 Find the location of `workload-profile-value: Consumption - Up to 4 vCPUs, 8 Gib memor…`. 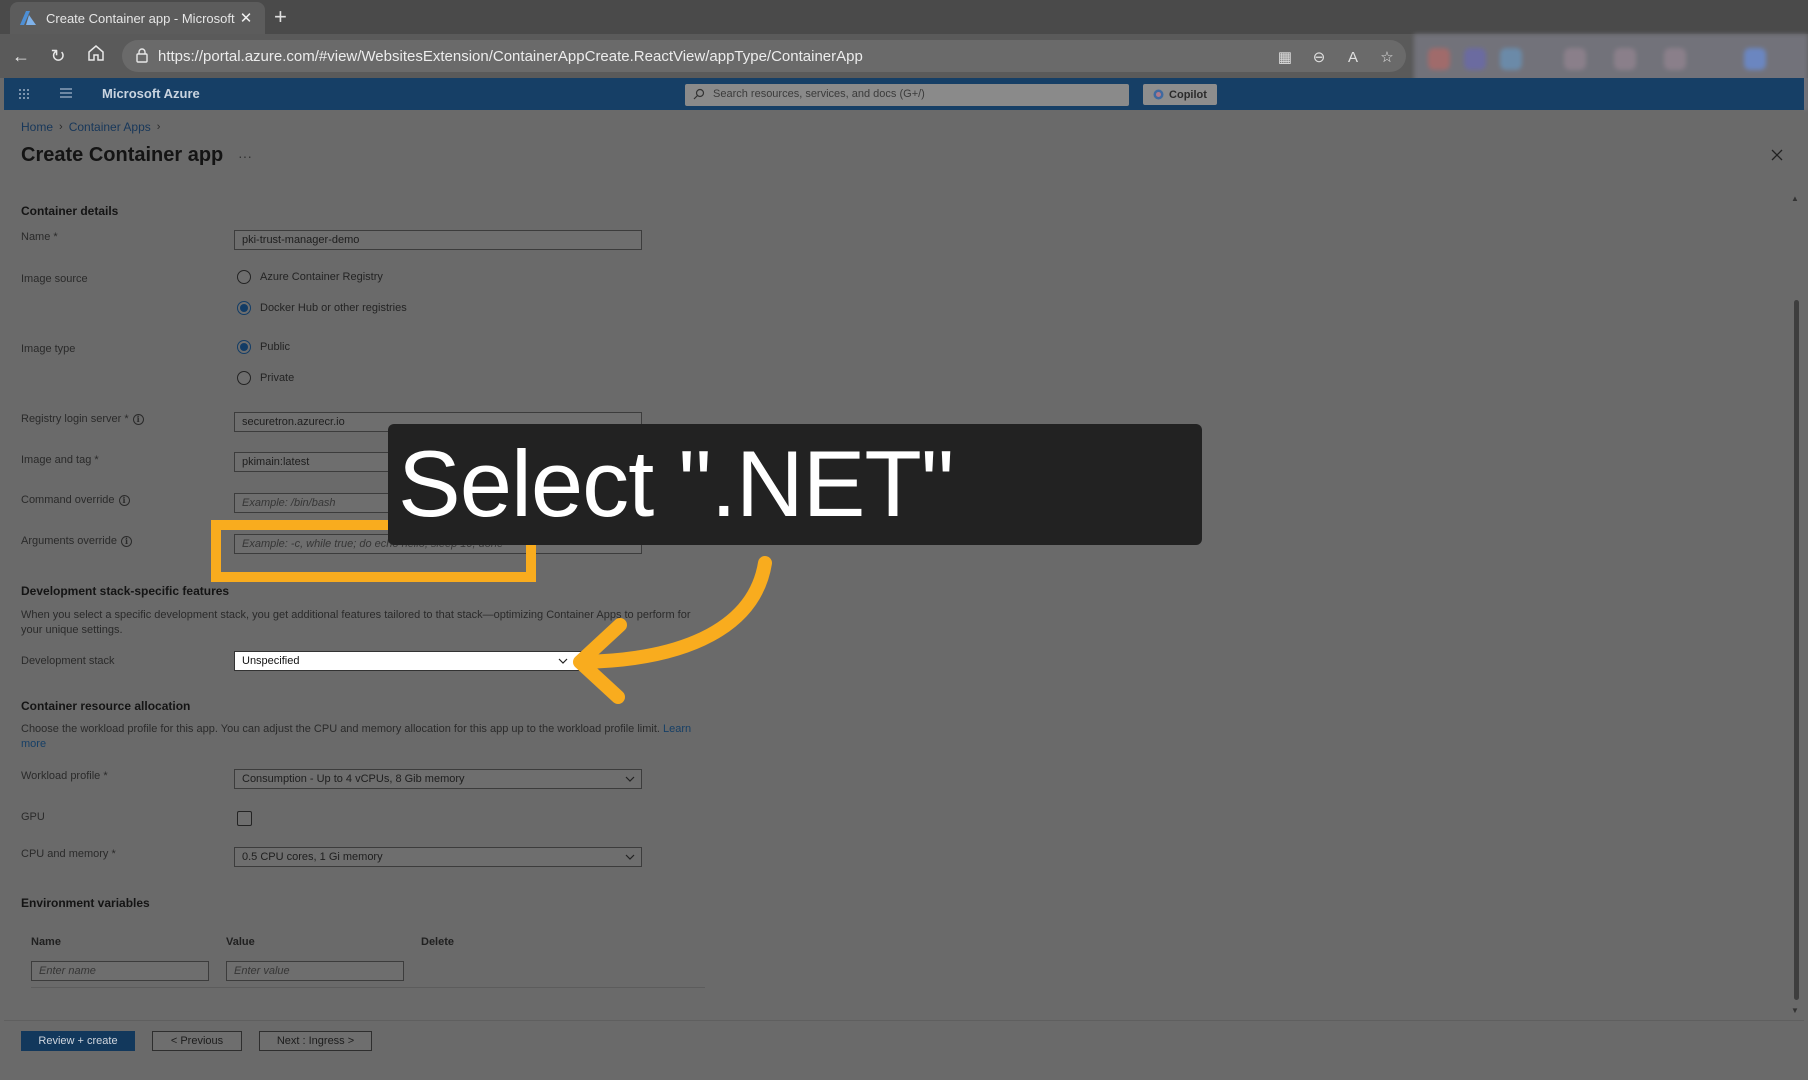

workload-profile-value: Consumption - Up to 4 vCPUs, 8 Gib memor… is located at coordinates (353, 779).